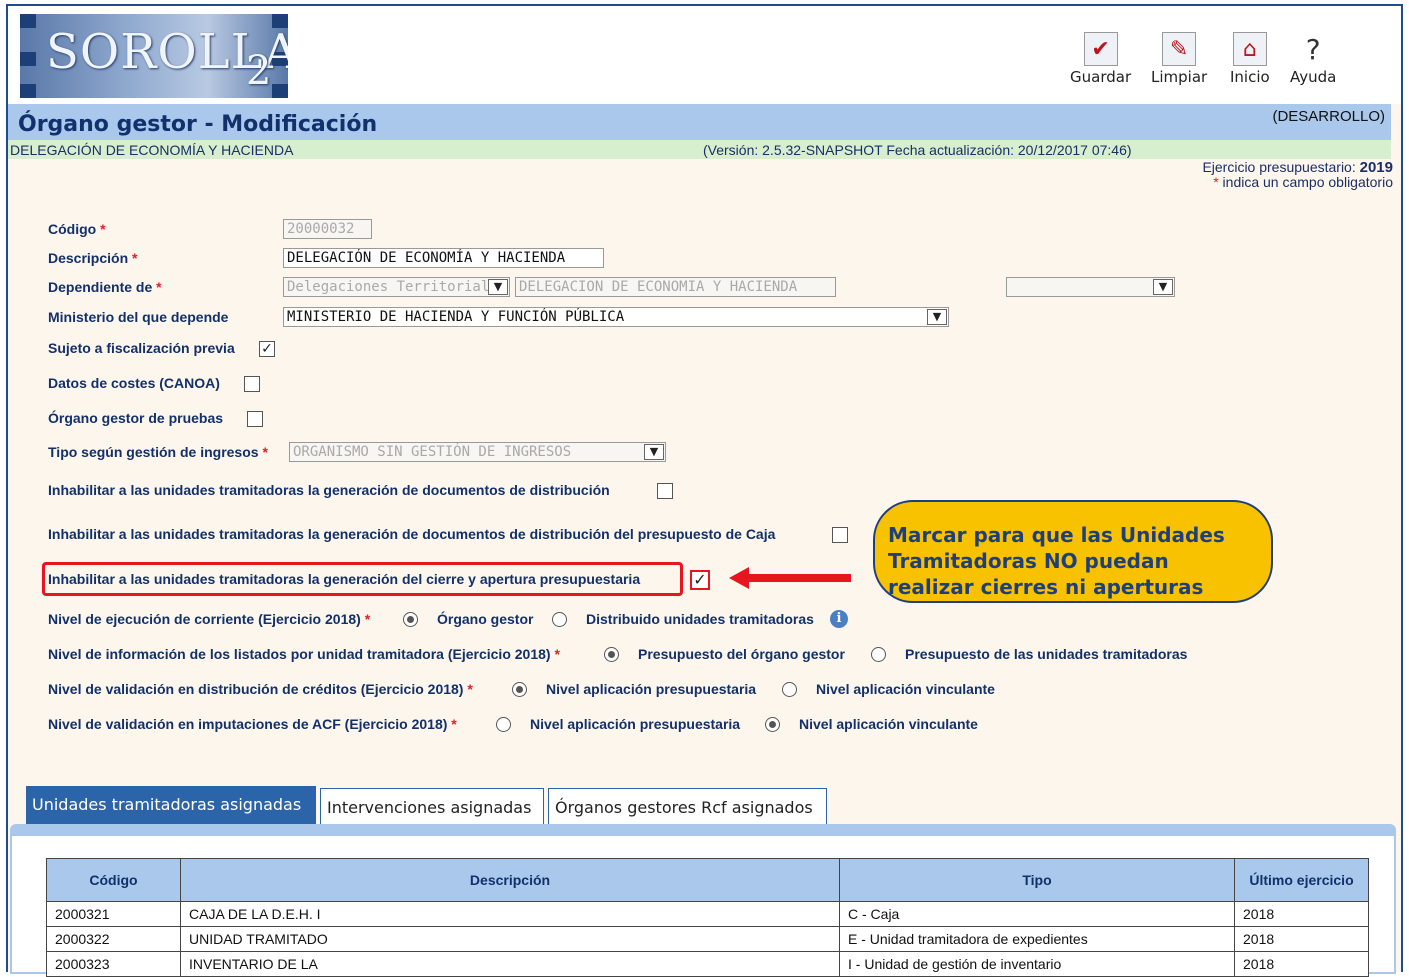 This screenshot has width=1409, height=977. What do you see at coordinates (1328, 116) in the screenshot?
I see `environment-label: (DESARROLLO)` at bounding box center [1328, 116].